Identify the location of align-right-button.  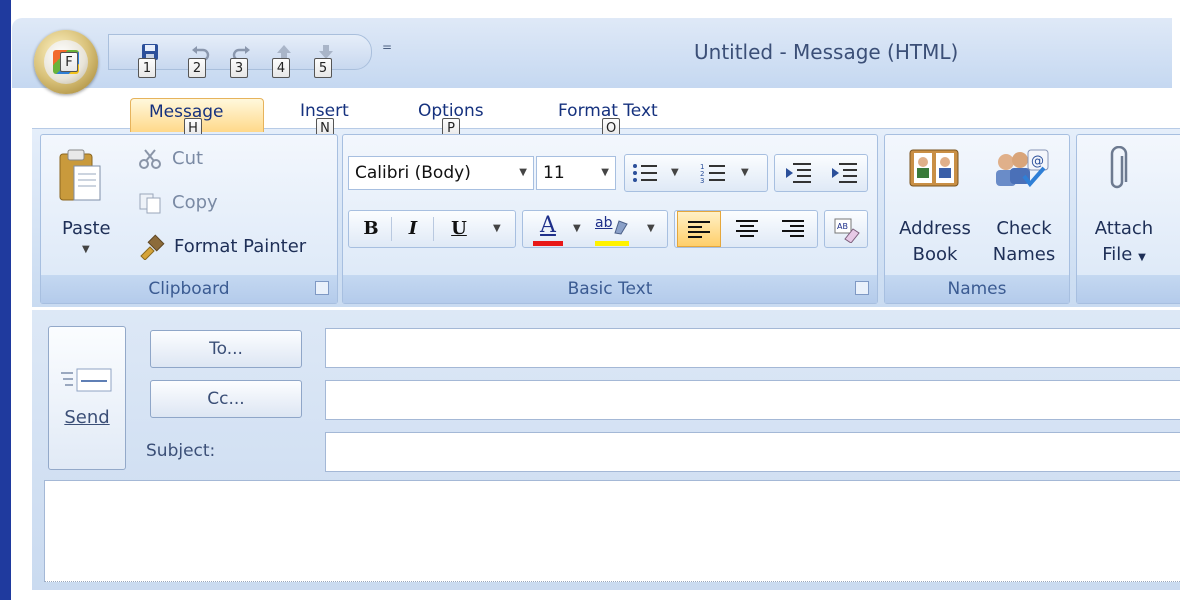
(793, 229).